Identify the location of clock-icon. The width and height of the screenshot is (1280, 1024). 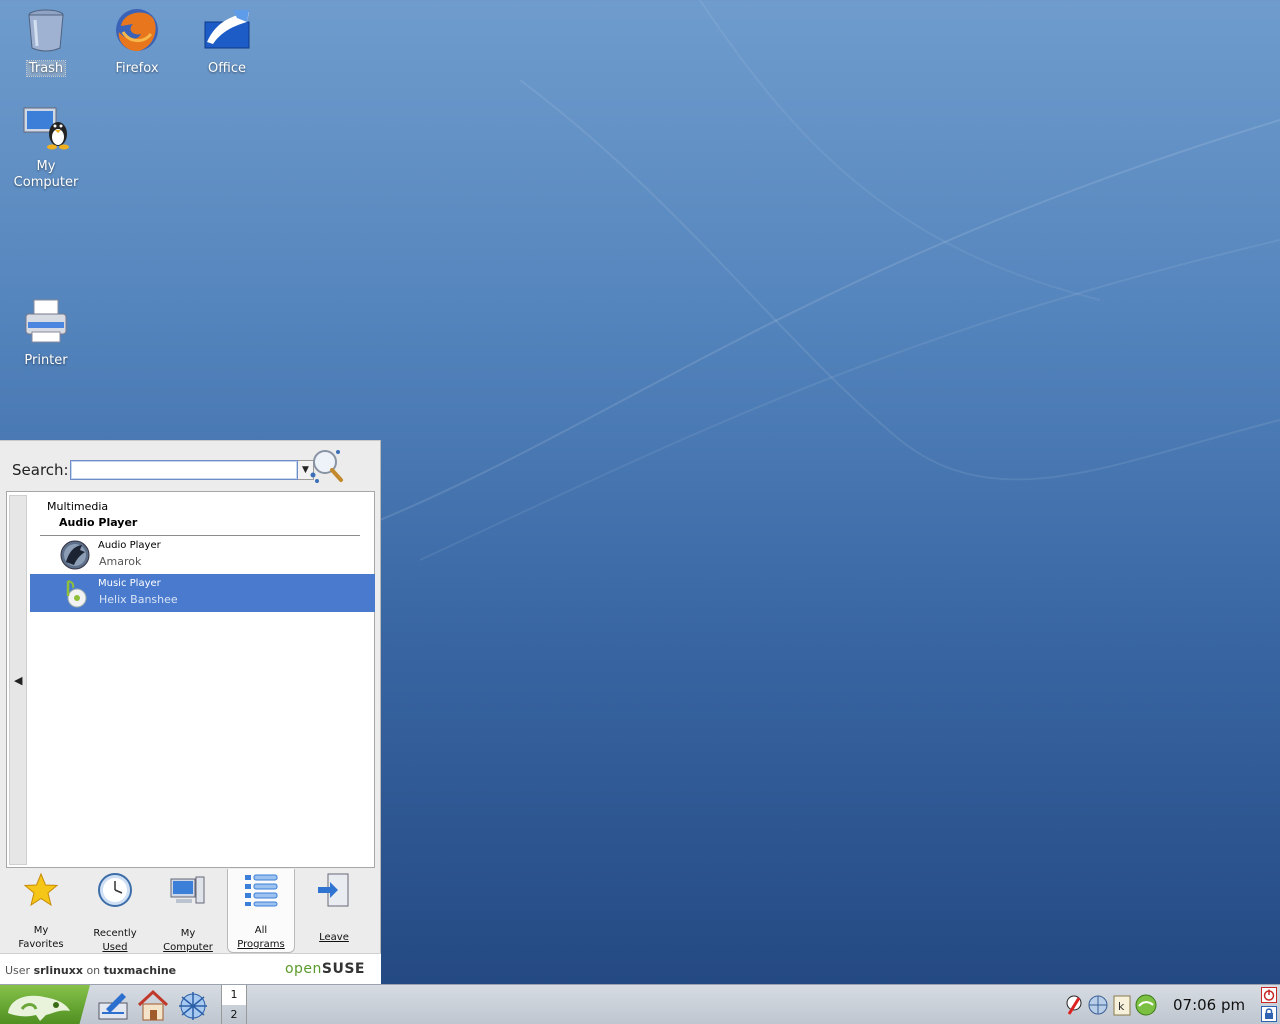
(115, 890).